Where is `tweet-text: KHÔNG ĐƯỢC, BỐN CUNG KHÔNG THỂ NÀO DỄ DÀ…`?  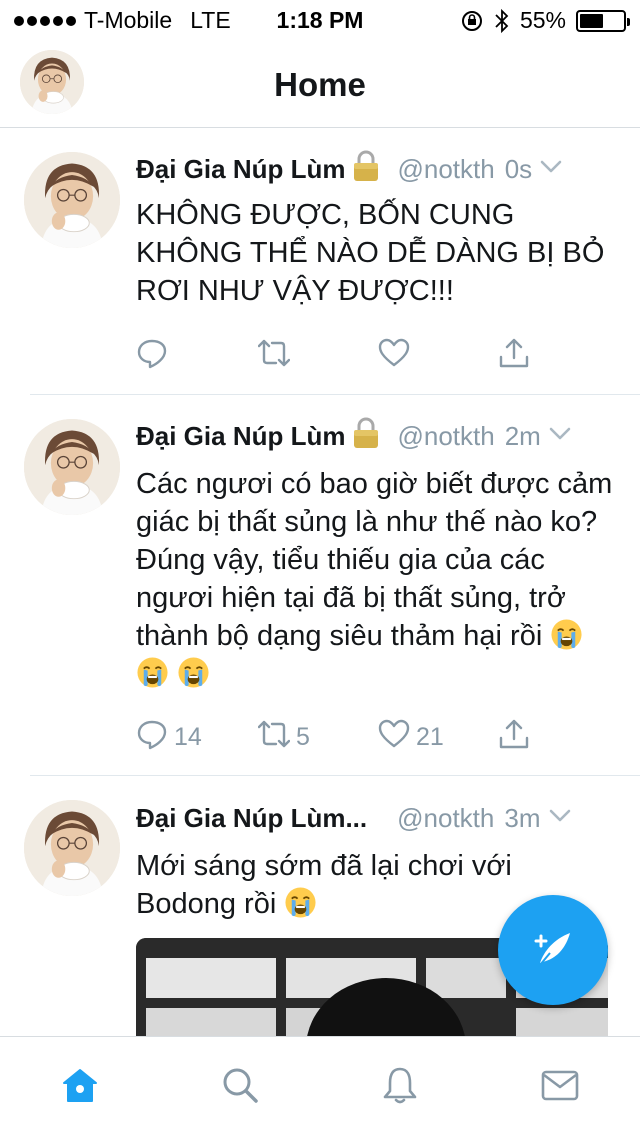
tweet-text: KHÔNG ĐƯỢC, BỐN CUNG KHÔNG THỂ NÀO DỄ DÀ… is located at coordinates (370, 253).